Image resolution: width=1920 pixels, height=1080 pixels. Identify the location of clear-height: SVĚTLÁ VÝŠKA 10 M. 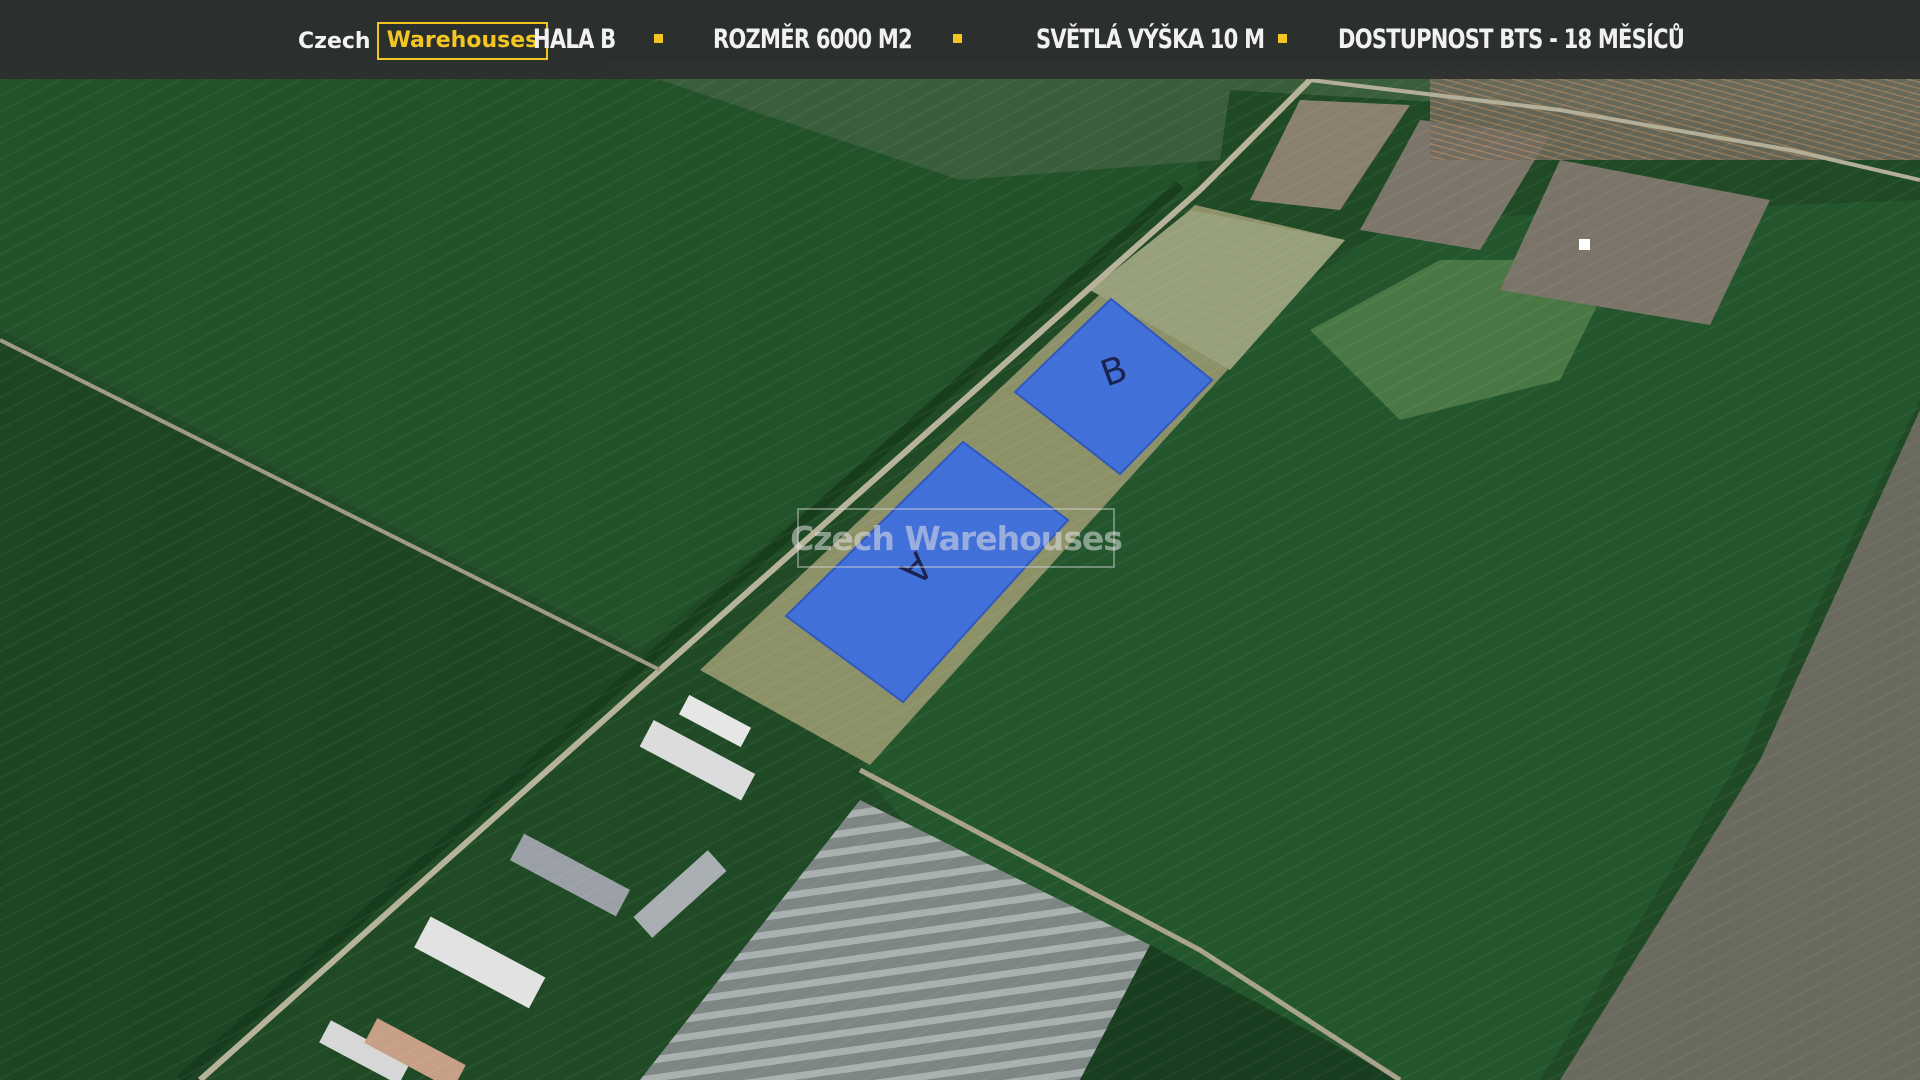
(1150, 39).